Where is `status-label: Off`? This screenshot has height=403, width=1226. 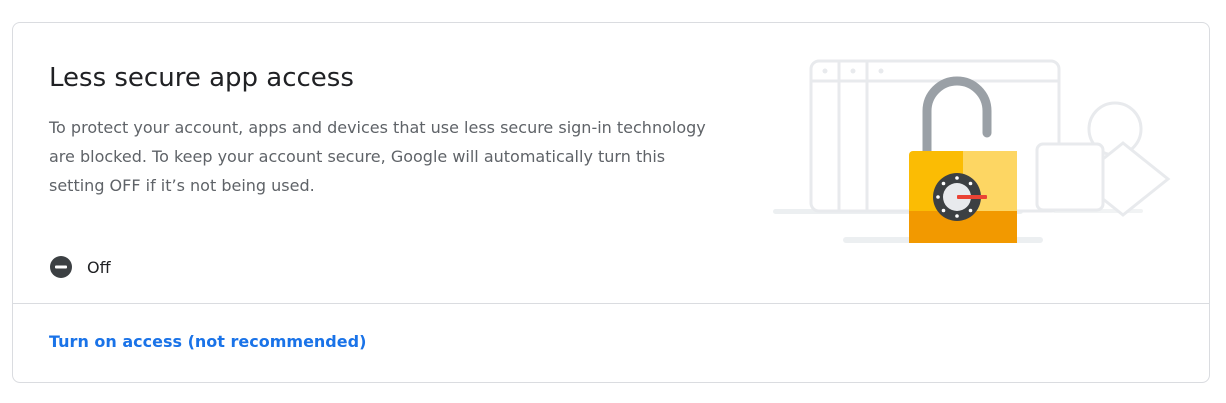
status-label: Off is located at coordinates (99, 267).